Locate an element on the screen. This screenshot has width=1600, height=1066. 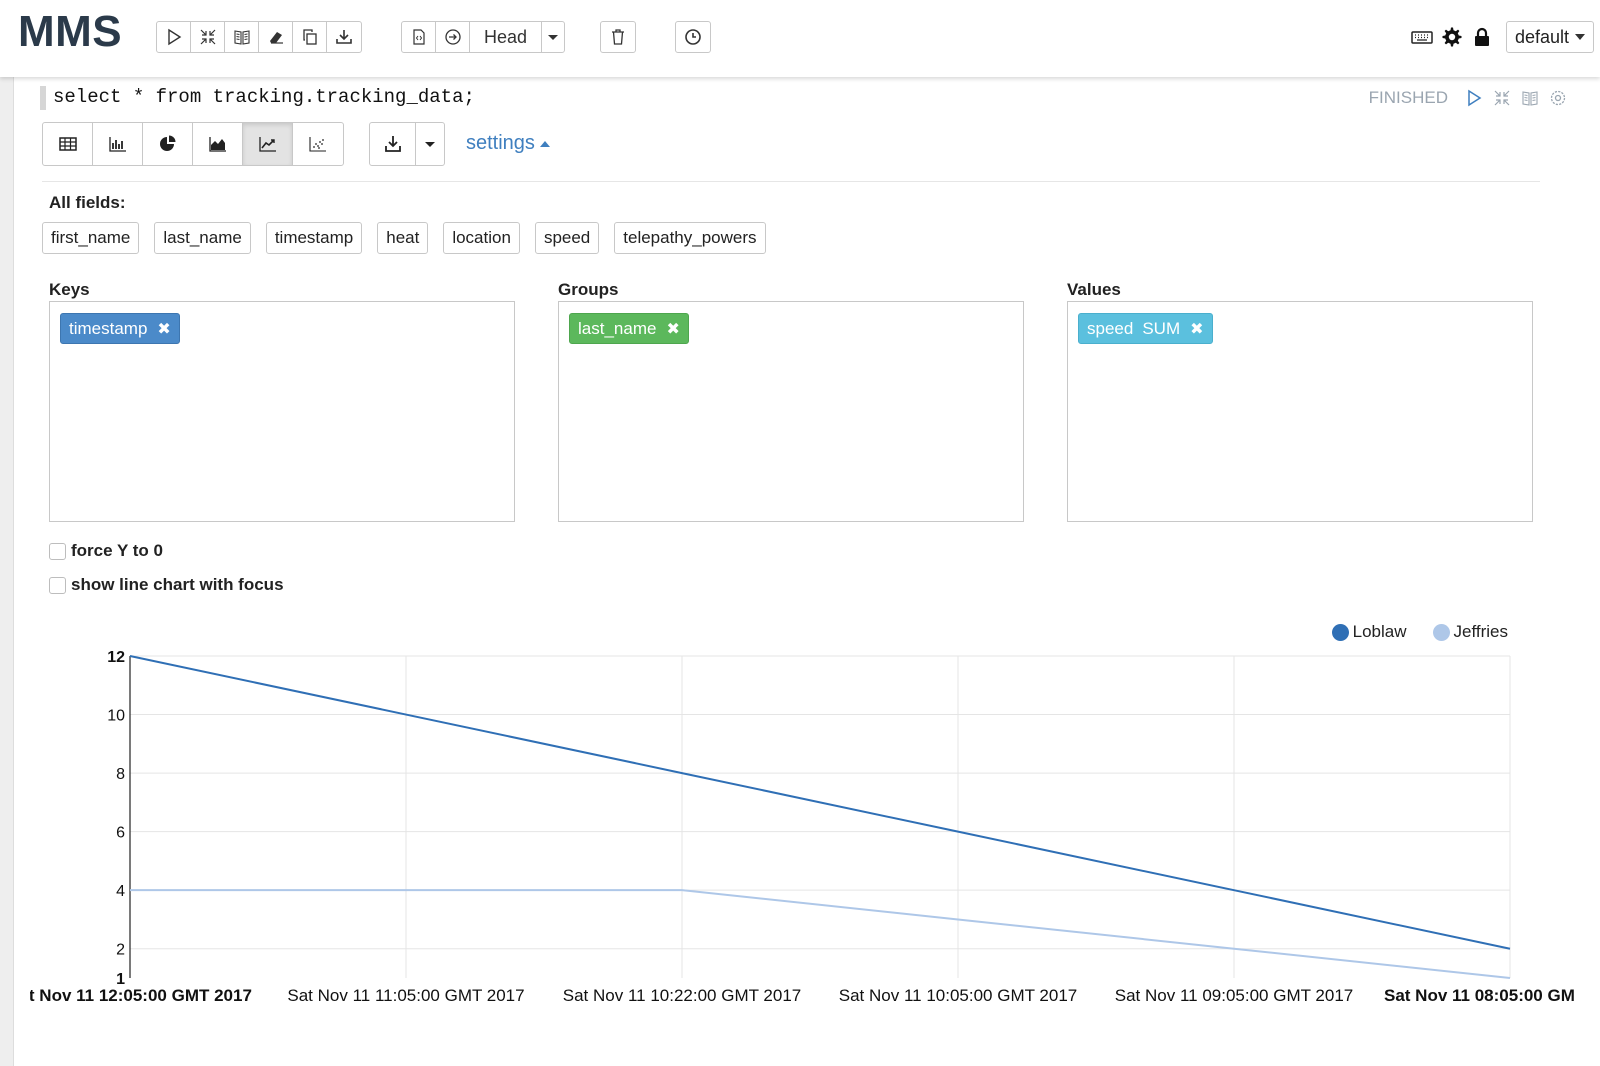
line-chart-icon is located at coordinates (267, 144).